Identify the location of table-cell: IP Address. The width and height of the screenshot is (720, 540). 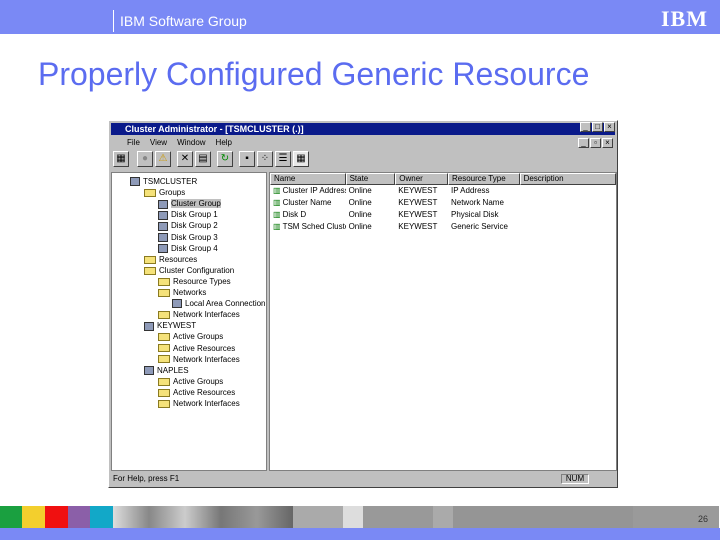
(470, 190).